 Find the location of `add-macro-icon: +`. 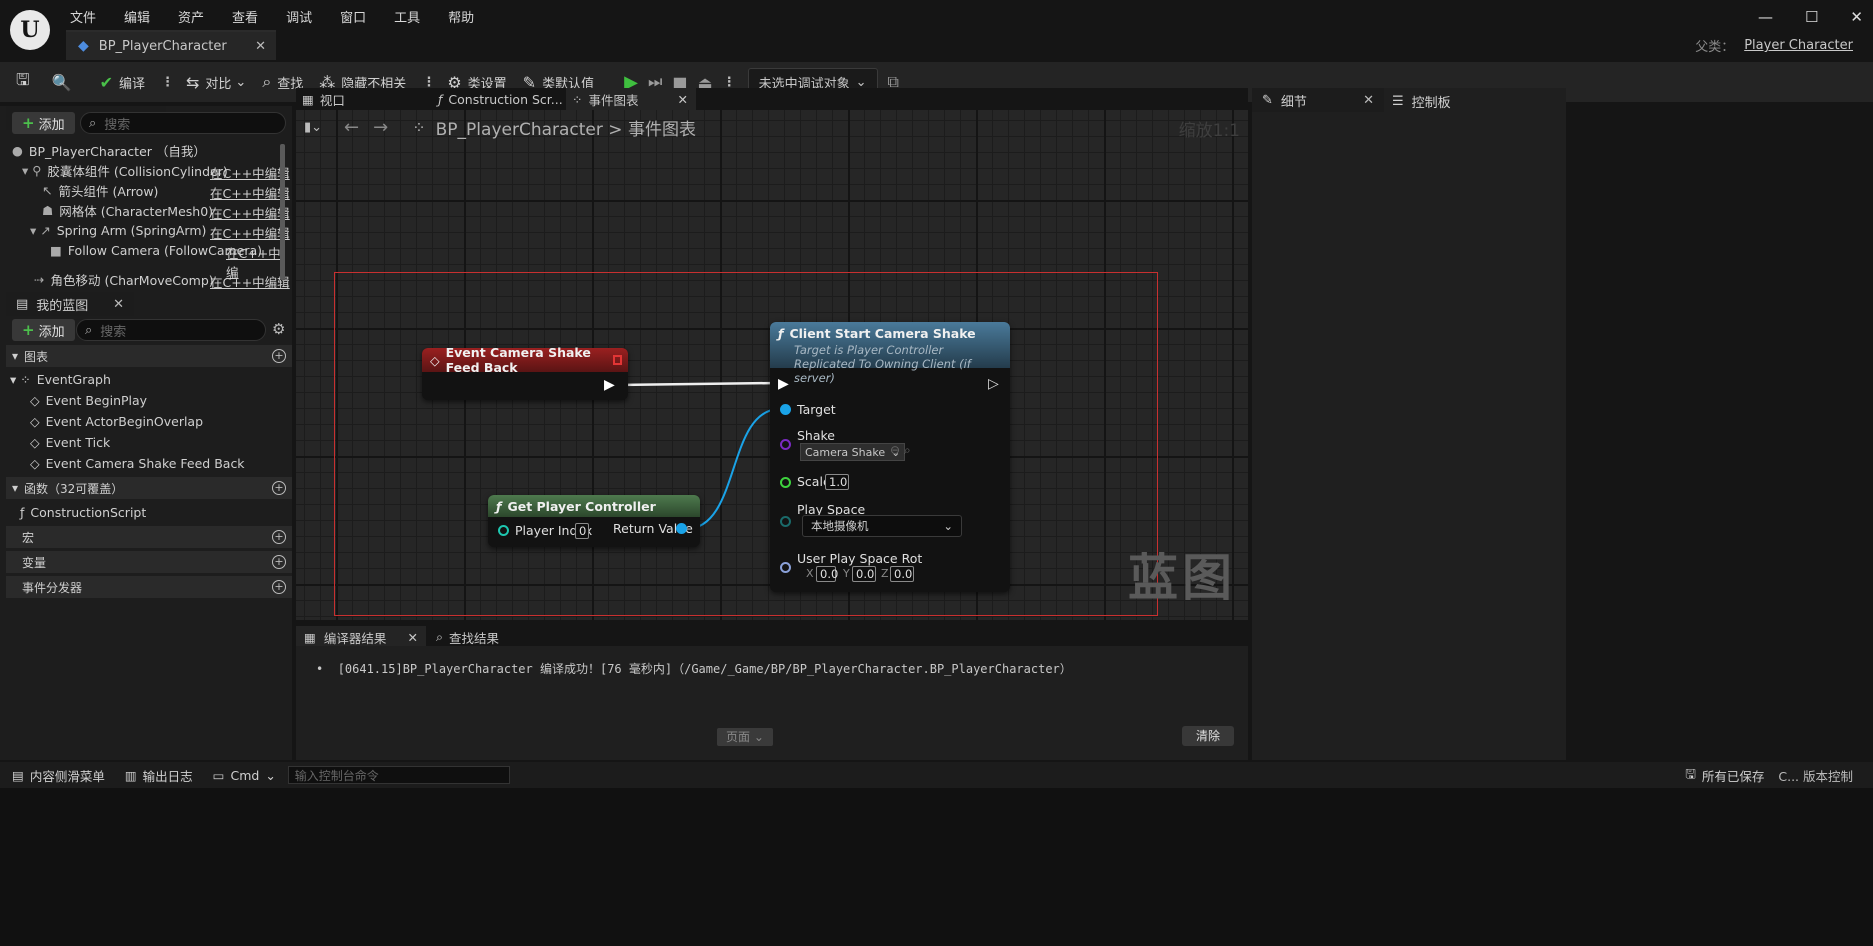

add-macro-icon: + is located at coordinates (279, 537).